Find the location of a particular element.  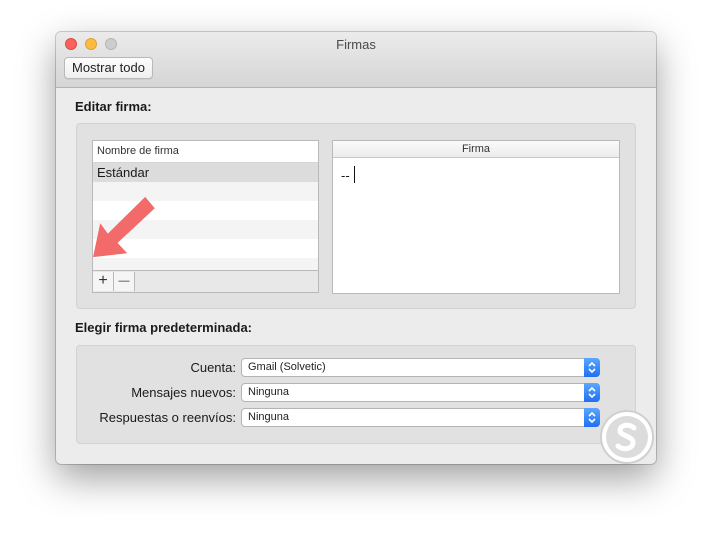

signature-name-column-header: Nombre de firma is located at coordinates (205, 152).